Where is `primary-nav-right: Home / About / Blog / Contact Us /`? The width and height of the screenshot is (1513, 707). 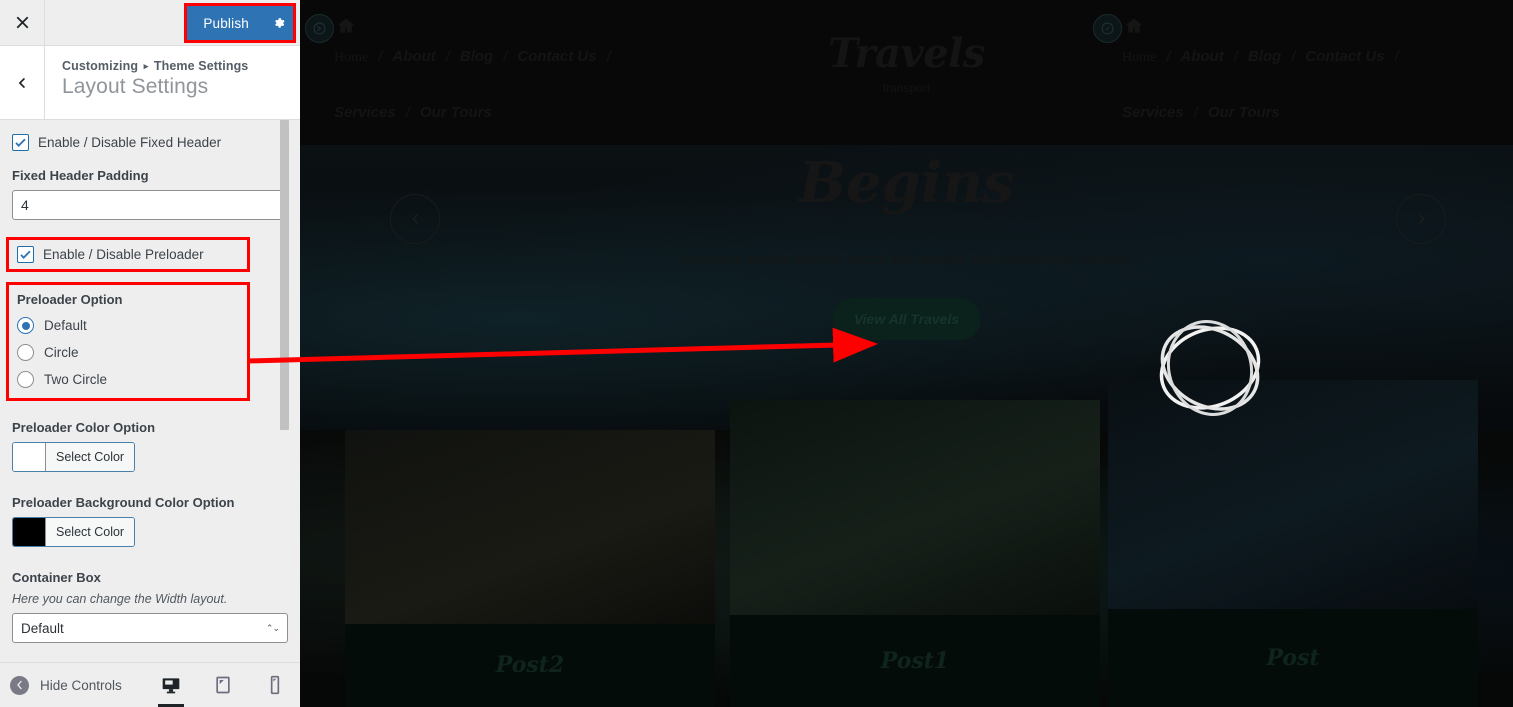
primary-nav-right: Home / About / Blog / Contact Us / is located at coordinates (1256, 57).